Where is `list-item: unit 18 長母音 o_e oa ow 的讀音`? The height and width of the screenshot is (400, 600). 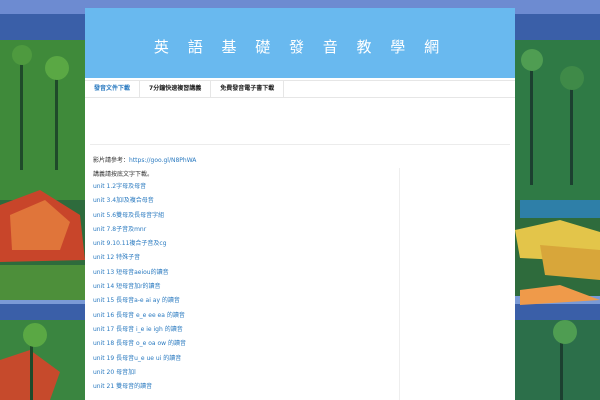 list-item: unit 18 長母音 o_e oa ow 的讀音 is located at coordinates (139, 344).